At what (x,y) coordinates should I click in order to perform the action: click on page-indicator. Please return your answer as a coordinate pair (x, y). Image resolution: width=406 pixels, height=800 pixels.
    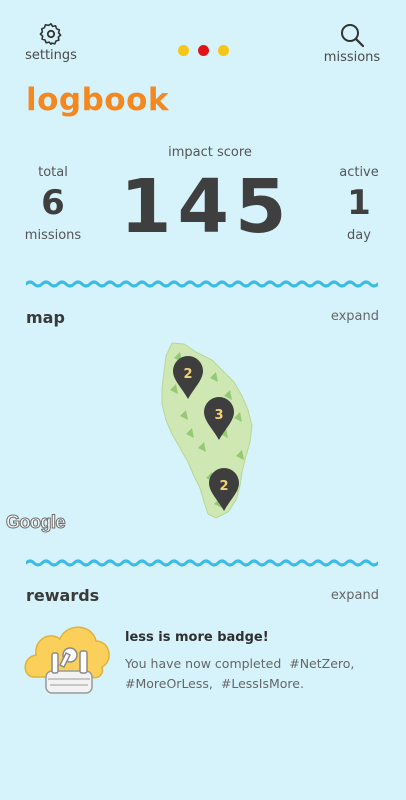
    Looking at the image, I should click on (204, 51).